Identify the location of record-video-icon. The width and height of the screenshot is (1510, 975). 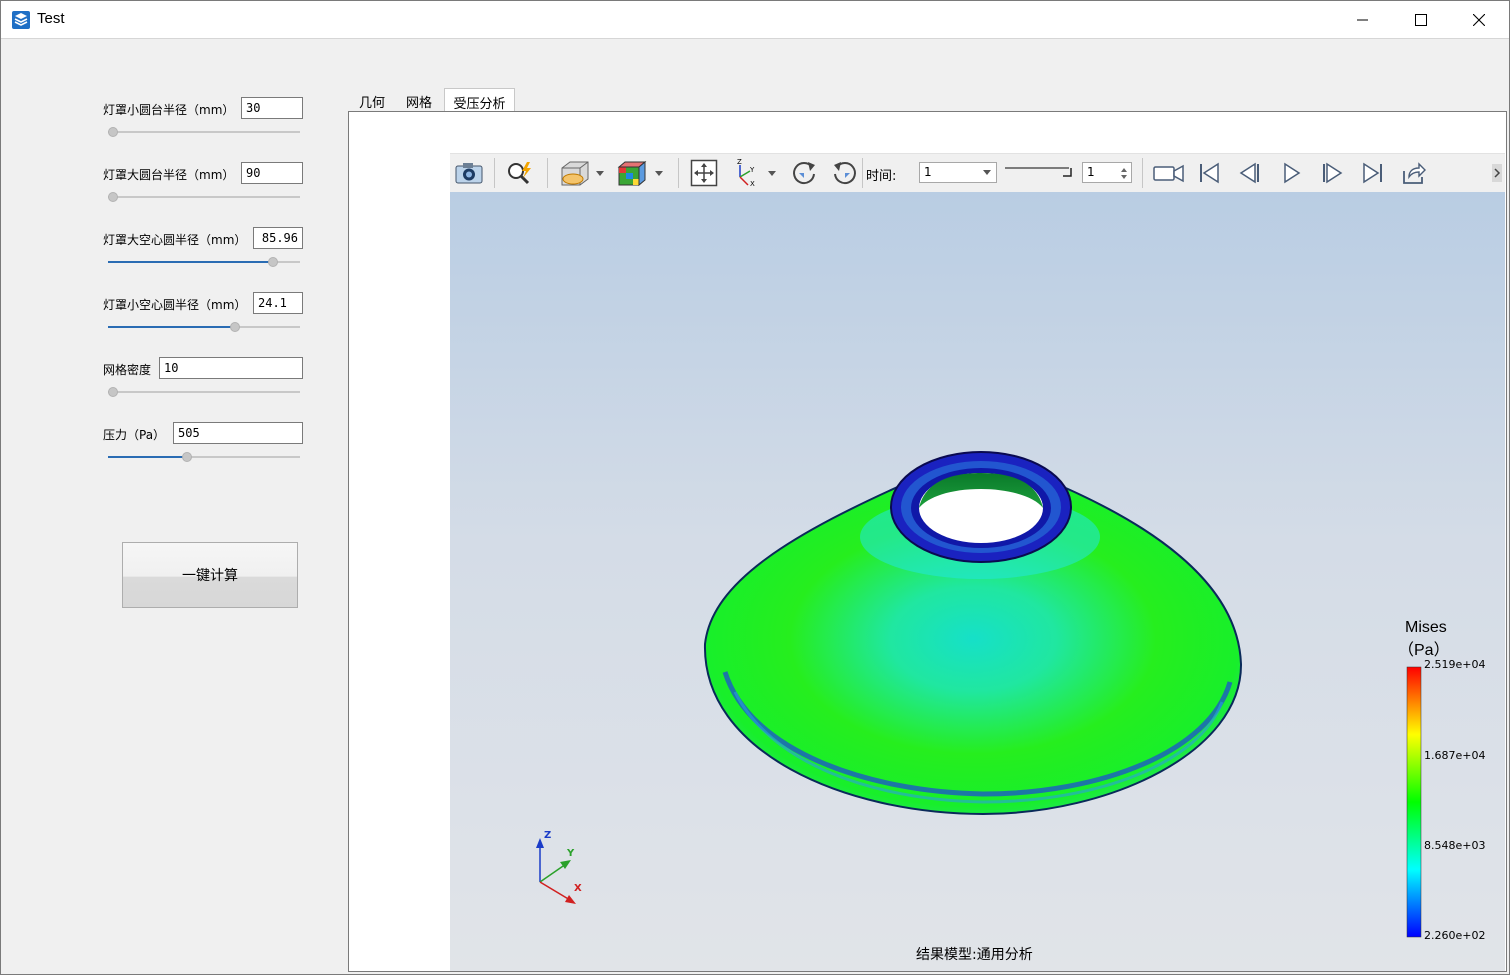
(1168, 173).